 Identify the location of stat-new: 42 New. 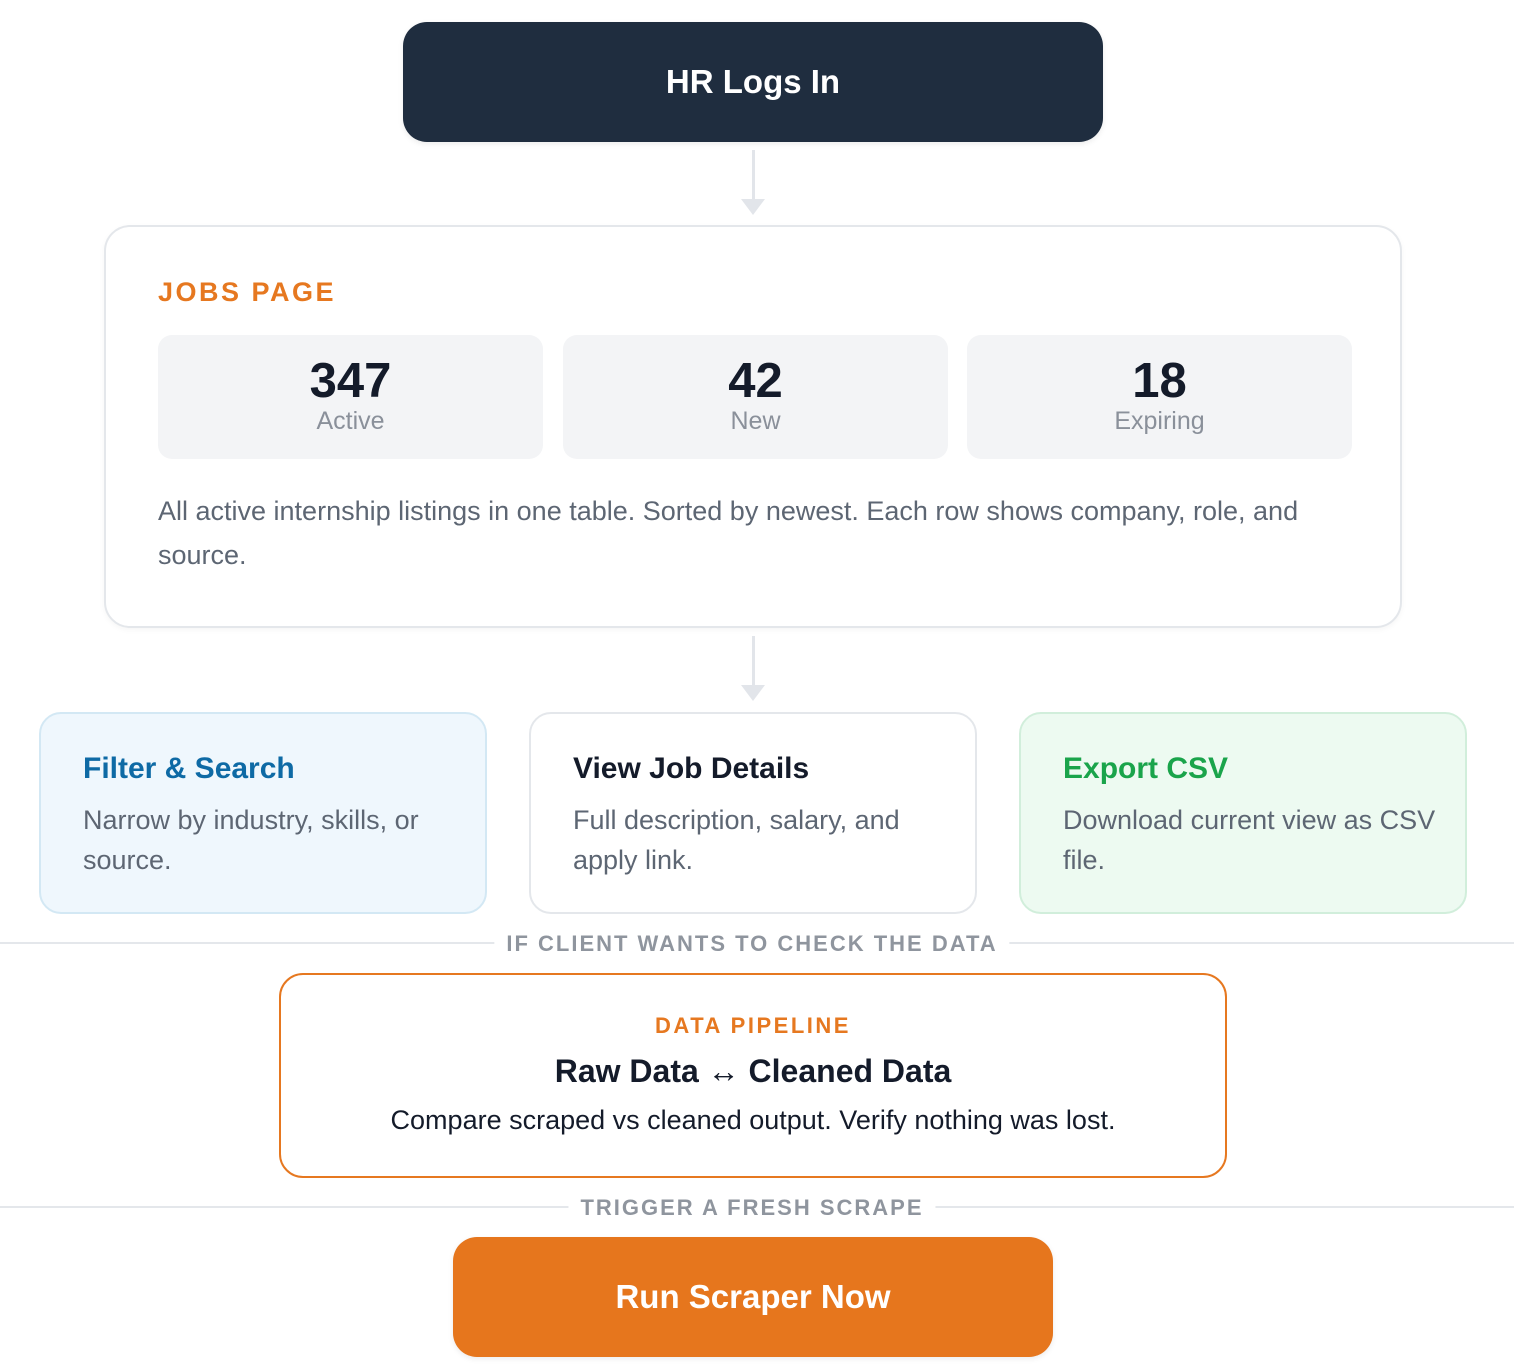
(755, 397).